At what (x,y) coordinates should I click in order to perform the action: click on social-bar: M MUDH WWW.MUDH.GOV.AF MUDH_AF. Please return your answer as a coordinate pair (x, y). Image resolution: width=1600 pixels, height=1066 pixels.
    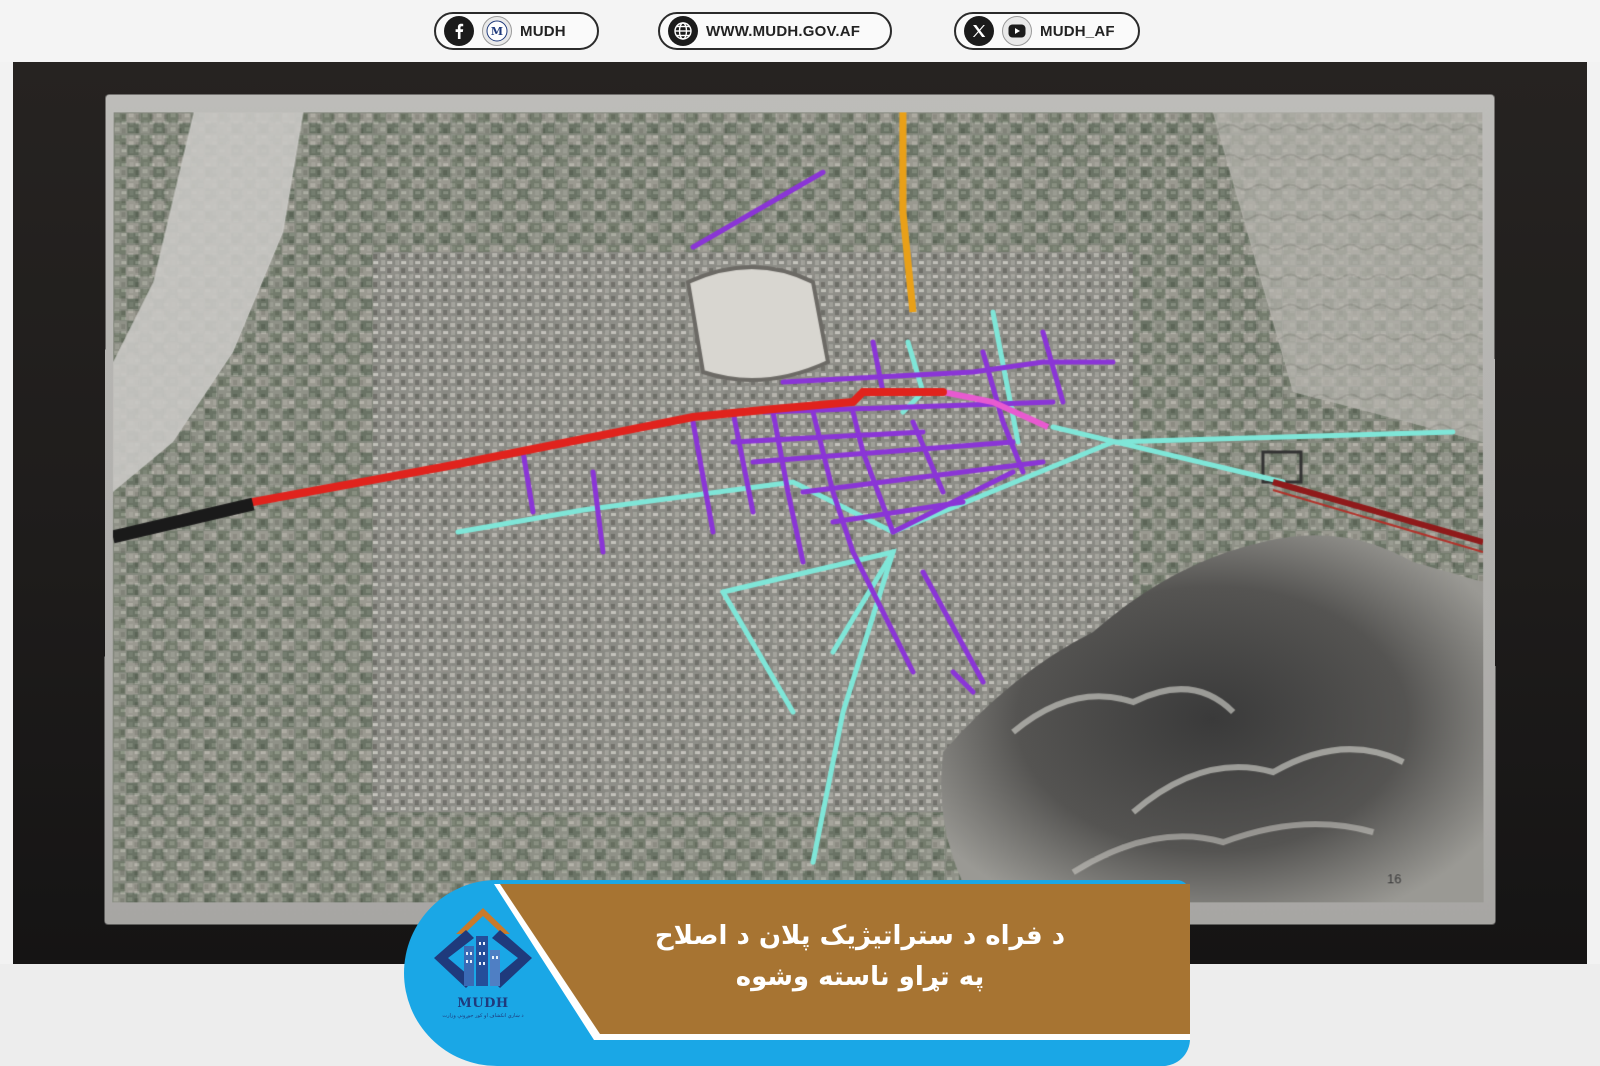
    Looking at the image, I should click on (800, 31).